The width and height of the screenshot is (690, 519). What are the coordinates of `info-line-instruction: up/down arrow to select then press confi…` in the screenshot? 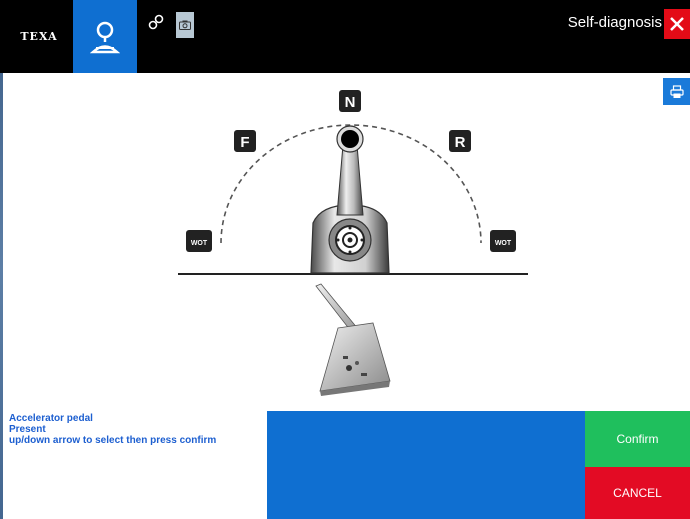 It's located at (113, 440).